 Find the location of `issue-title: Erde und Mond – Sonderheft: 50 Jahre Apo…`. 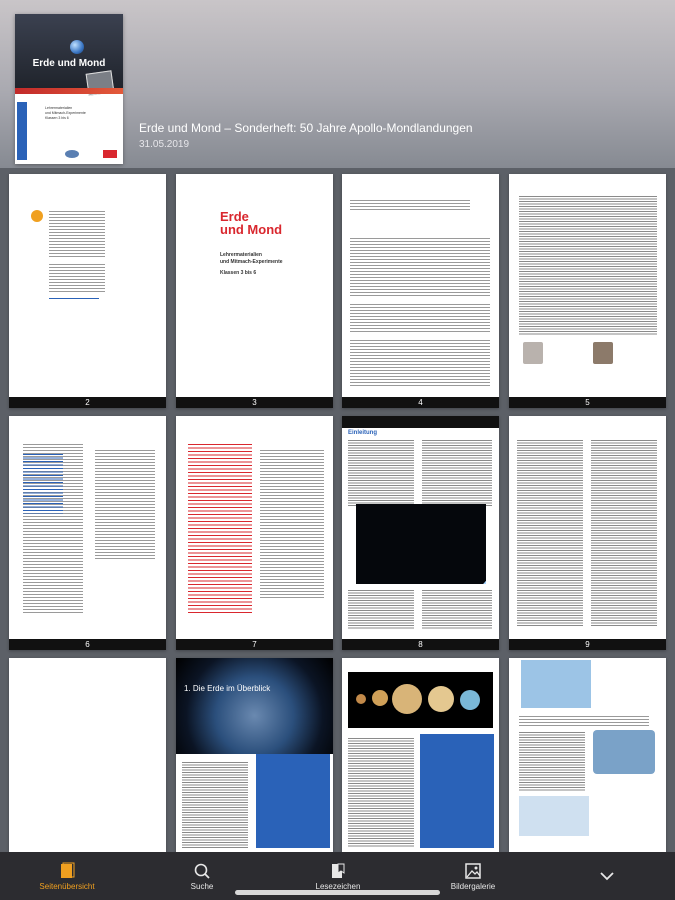

issue-title: Erde und Mond – Sonderheft: 50 Jahre Apo… is located at coordinates (306, 128).